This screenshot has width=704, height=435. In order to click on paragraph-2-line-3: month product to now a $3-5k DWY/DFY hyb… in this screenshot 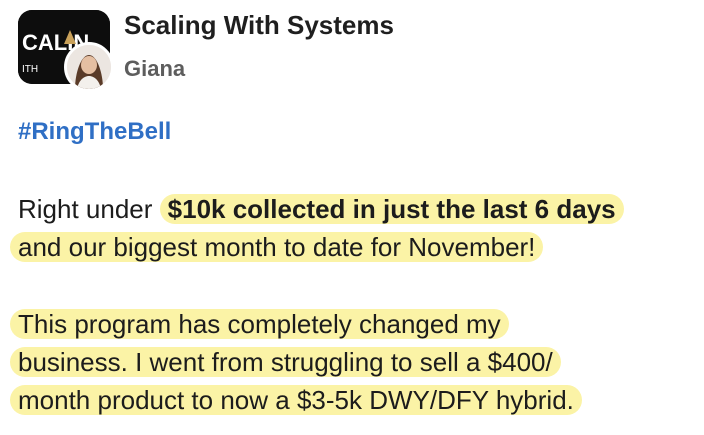, I will do `click(355, 400)`.